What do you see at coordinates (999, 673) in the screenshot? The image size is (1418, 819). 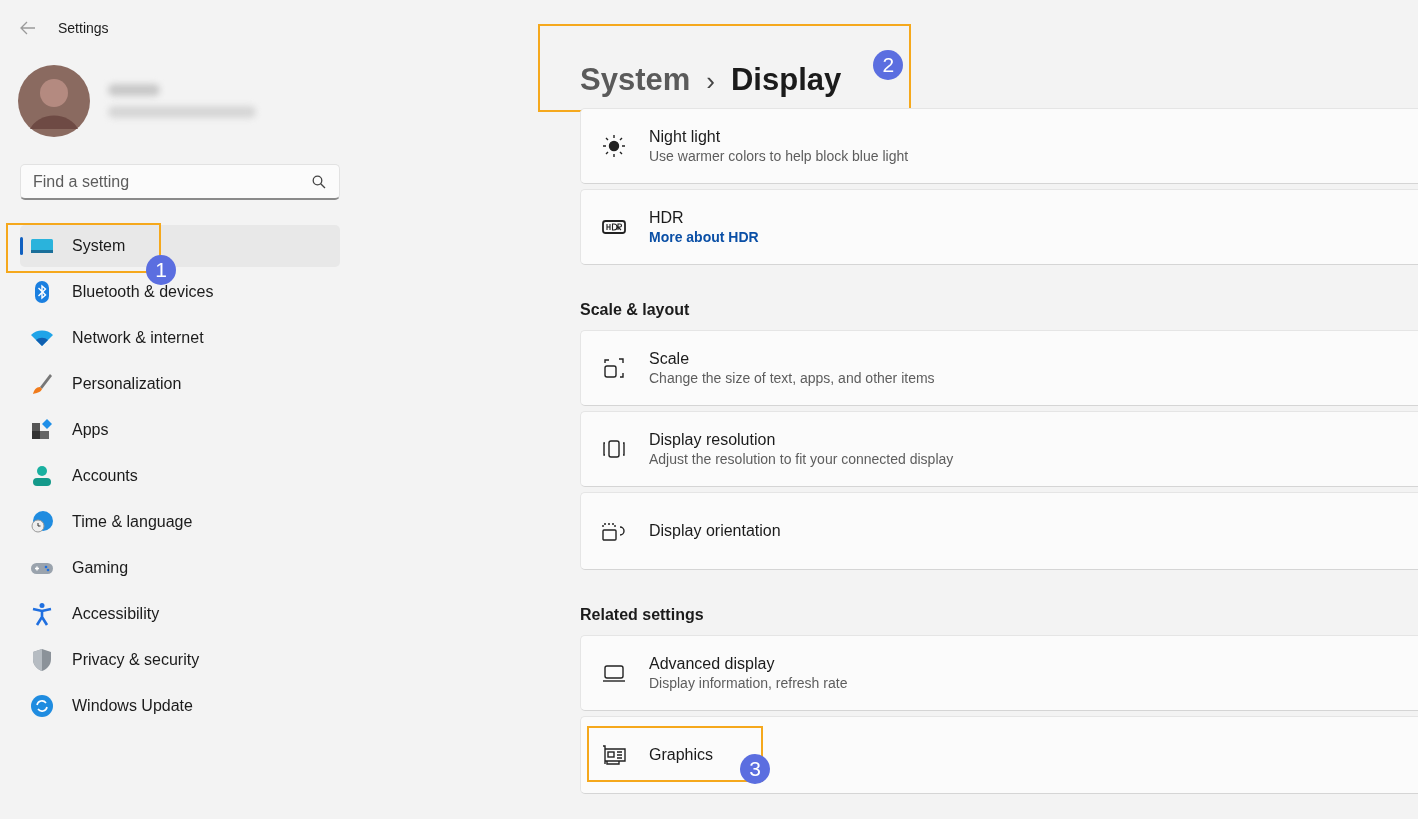 I see `setting-card: Advanced display Display information, refresh rate` at bounding box center [999, 673].